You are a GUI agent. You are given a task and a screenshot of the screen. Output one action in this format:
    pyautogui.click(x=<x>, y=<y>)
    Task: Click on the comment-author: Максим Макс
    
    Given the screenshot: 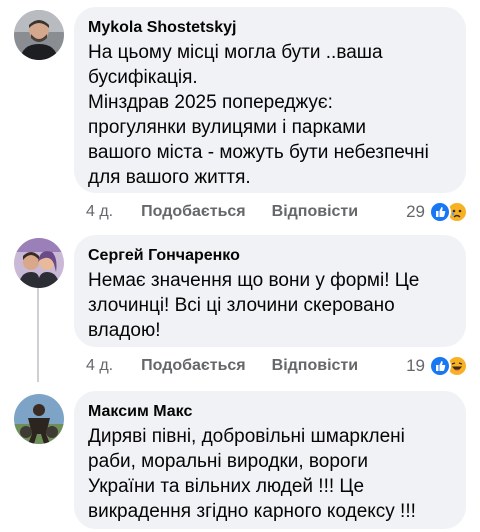 What is the action you would take?
    pyautogui.click(x=270, y=411)
    